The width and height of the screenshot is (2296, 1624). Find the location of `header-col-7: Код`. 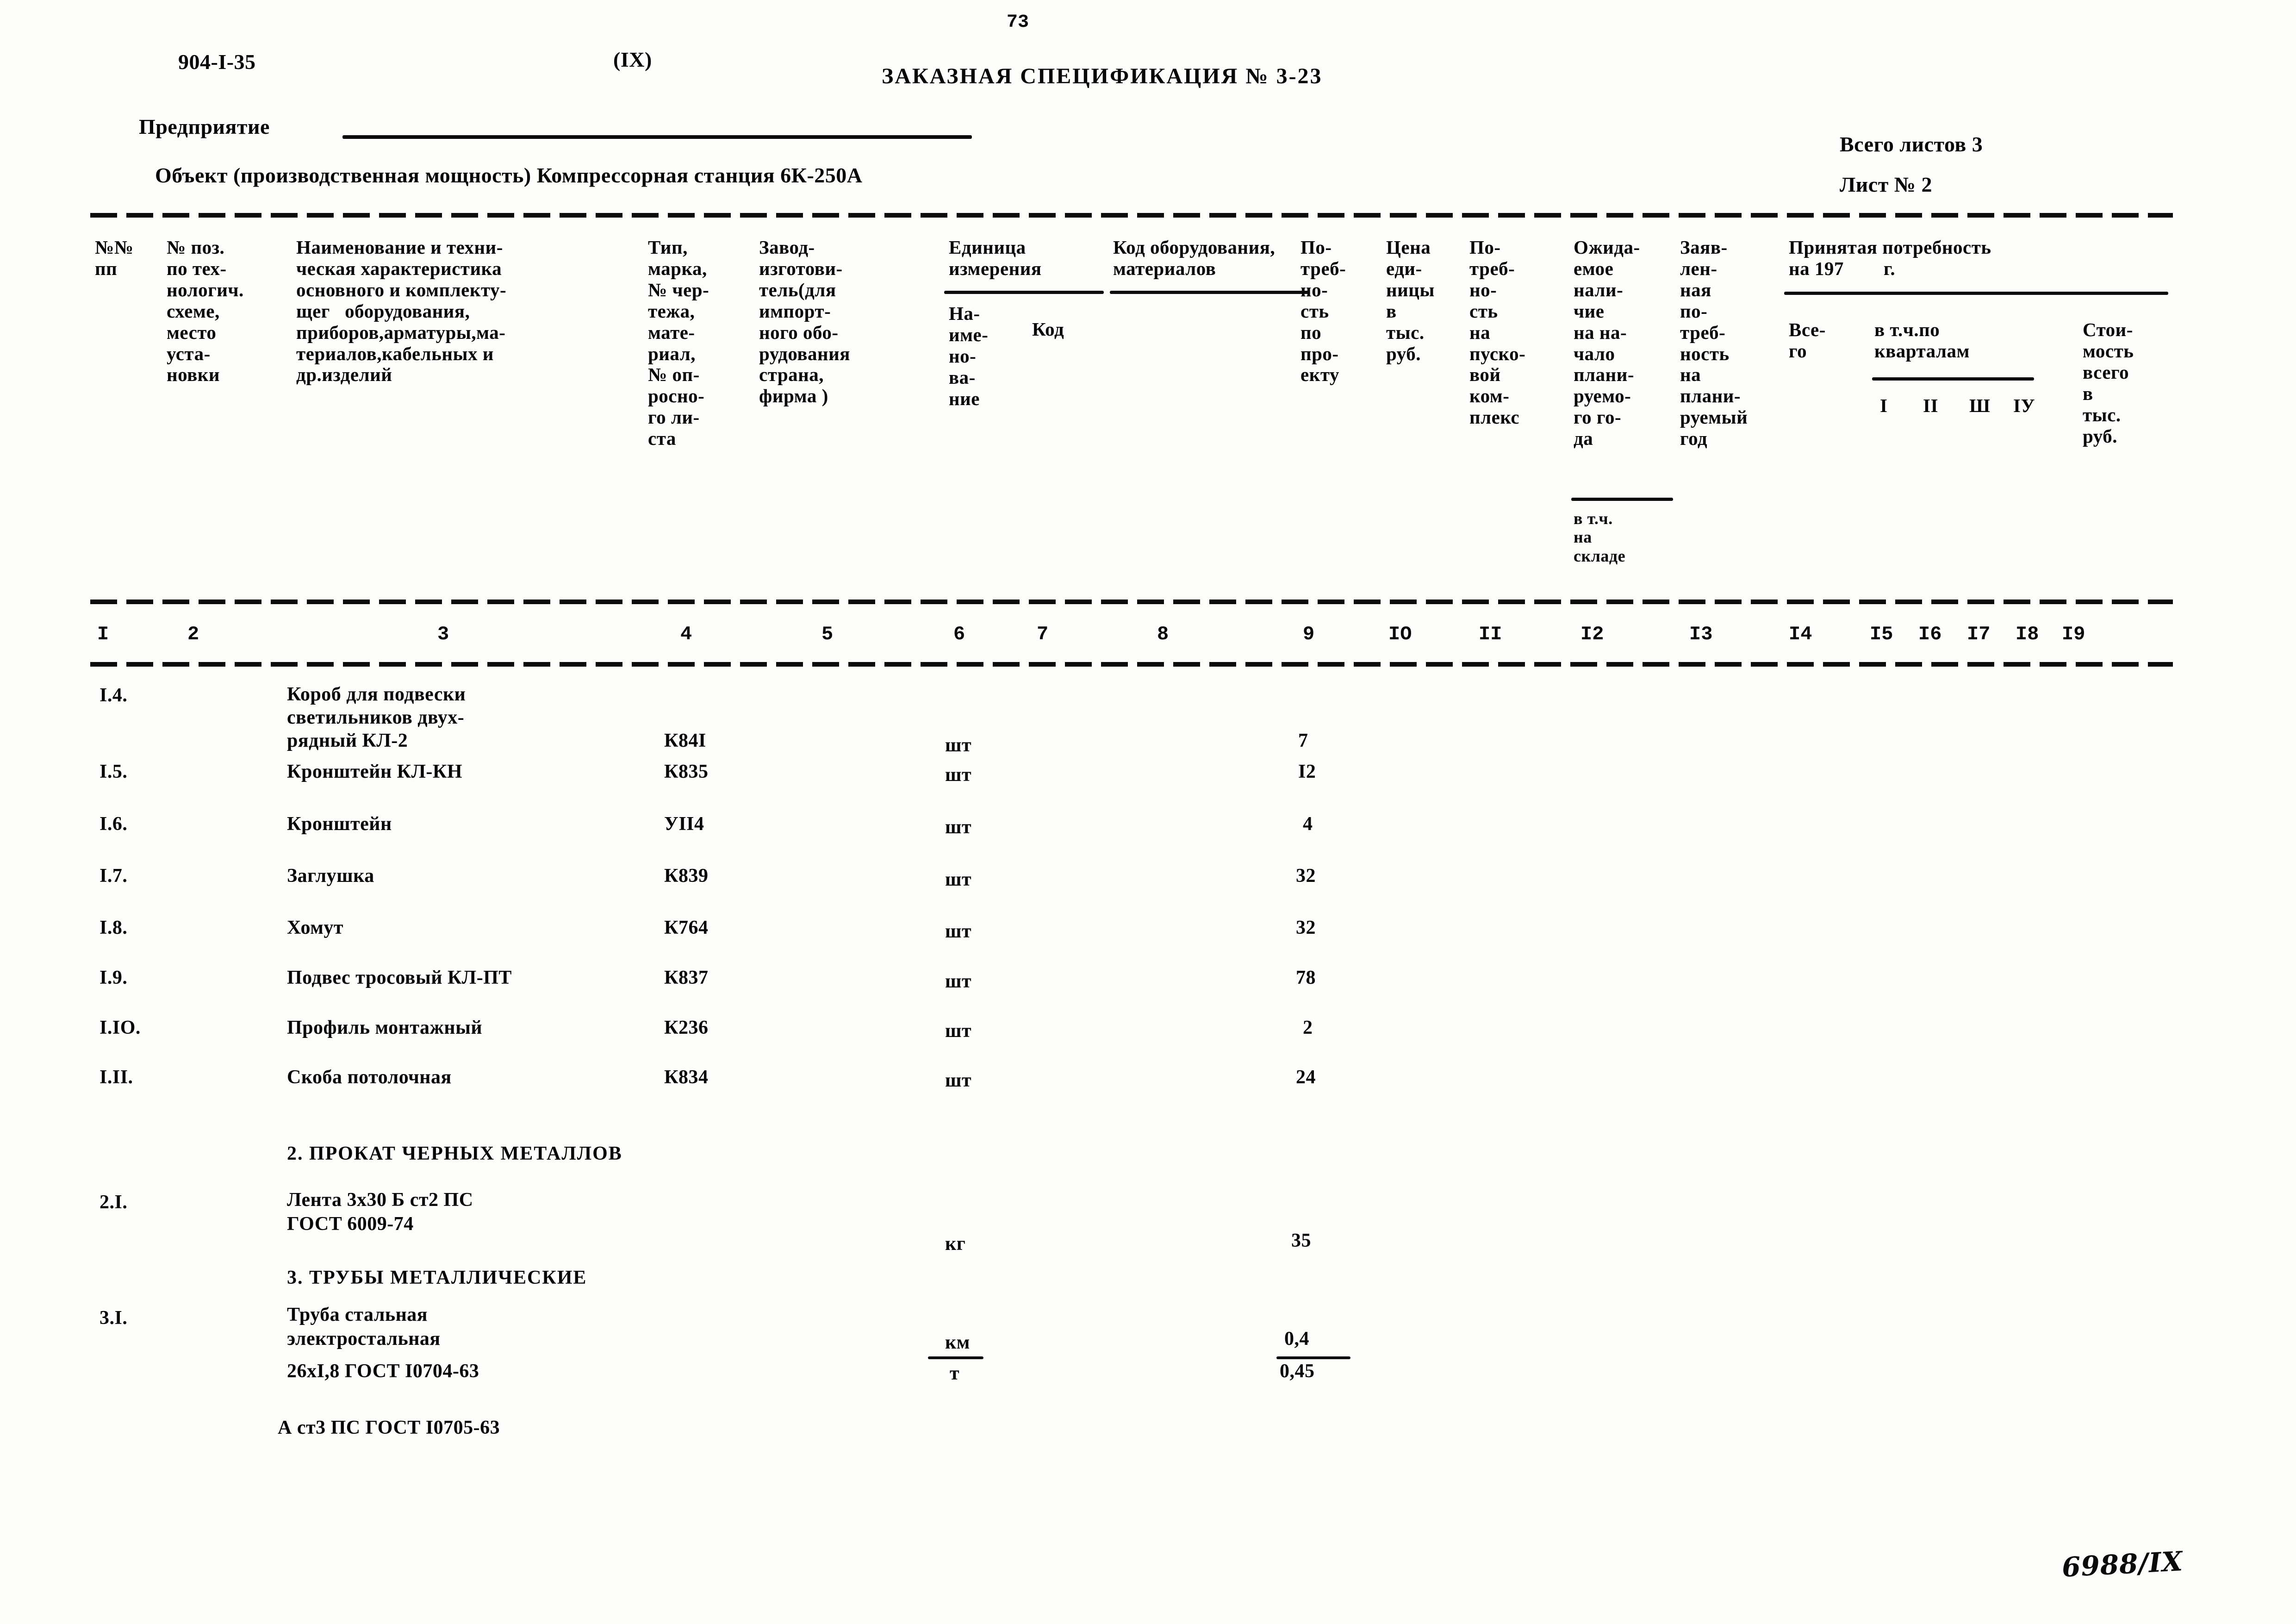

header-col-7: Код is located at coordinates (1048, 329).